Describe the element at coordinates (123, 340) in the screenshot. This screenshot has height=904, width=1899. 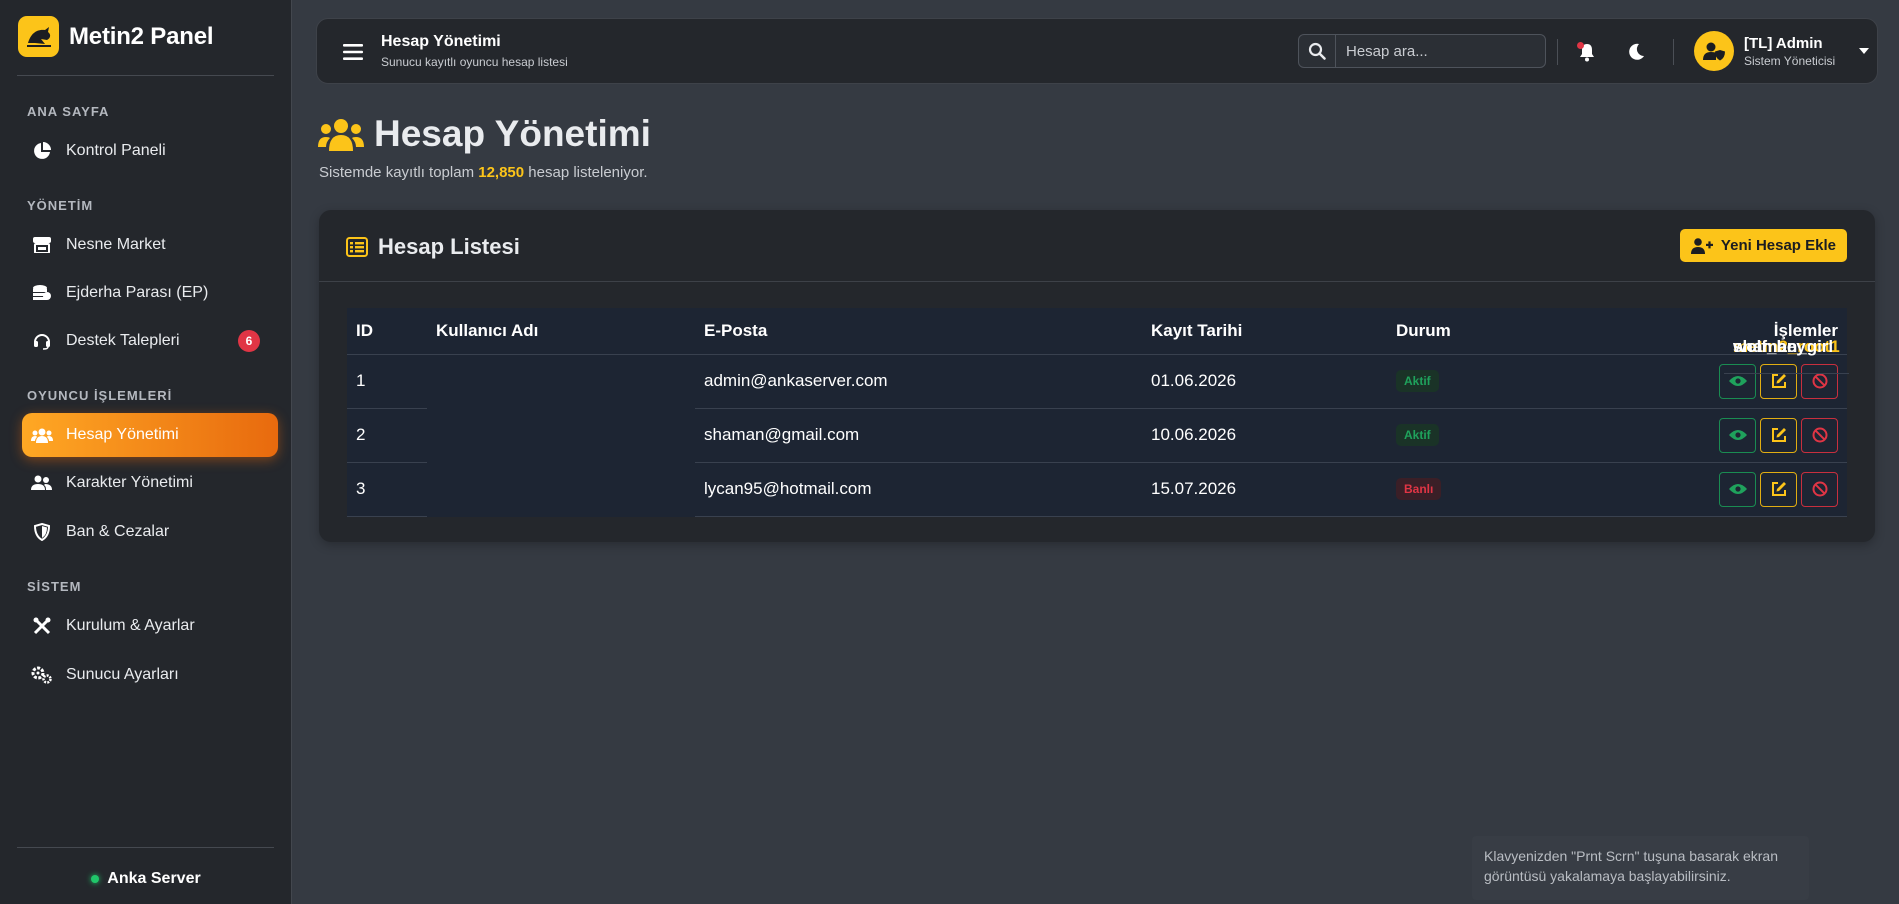
I see `sidebar-item-label: Destek Talepleri` at that location.